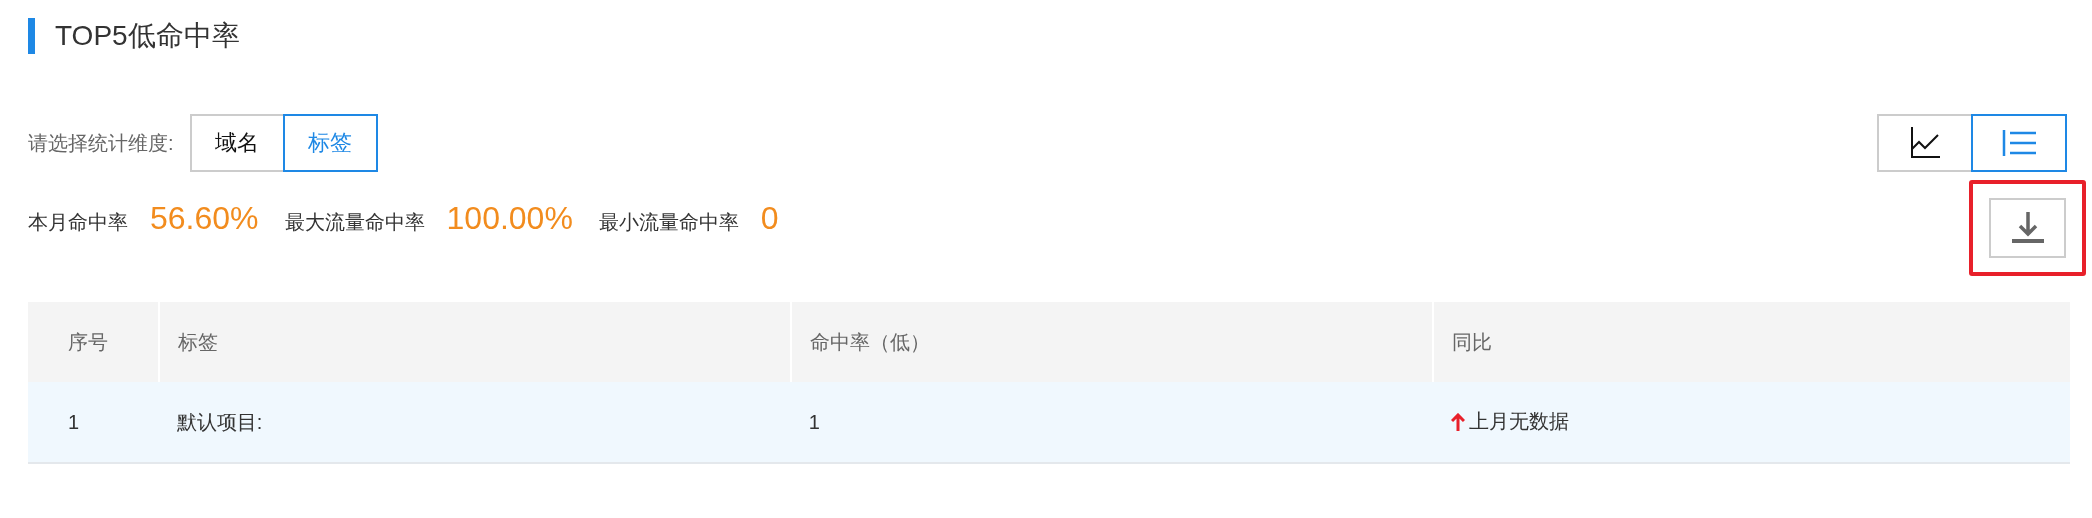  Describe the element at coordinates (1751, 342) in the screenshot. I see `column-header: 同比` at that location.